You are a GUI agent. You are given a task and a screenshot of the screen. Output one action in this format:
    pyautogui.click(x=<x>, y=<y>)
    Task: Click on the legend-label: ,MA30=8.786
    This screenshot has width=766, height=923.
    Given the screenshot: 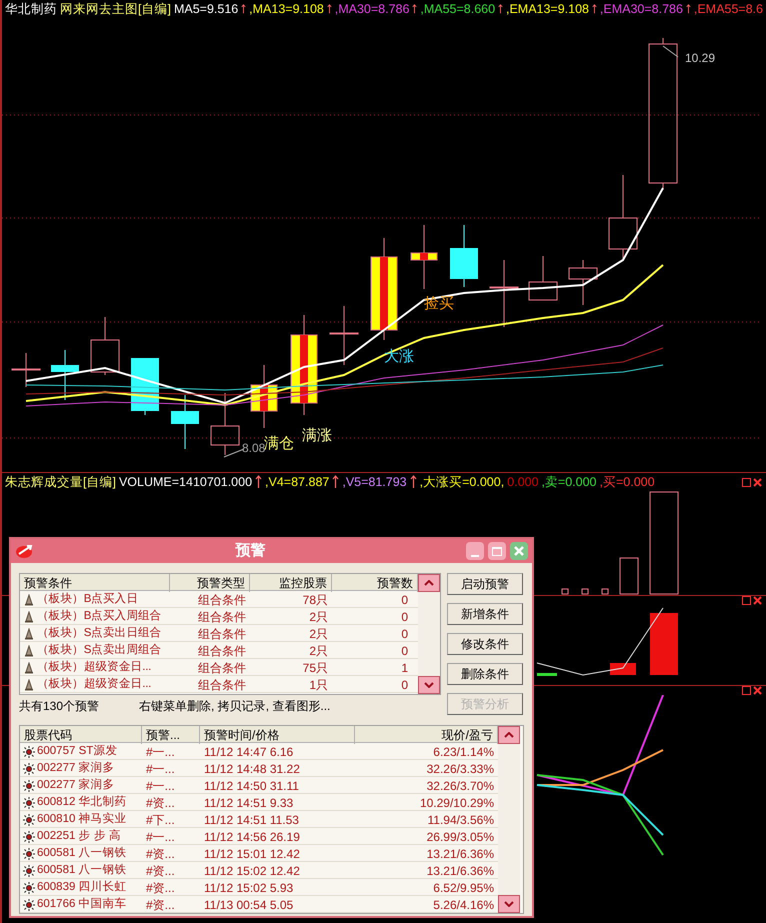 What is the action you would take?
    pyautogui.click(x=372, y=9)
    